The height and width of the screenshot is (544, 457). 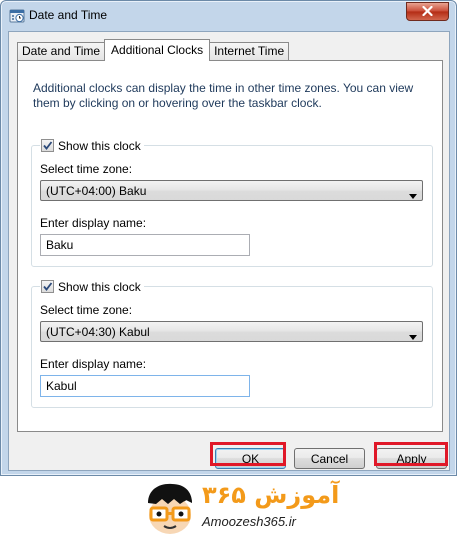 What do you see at coordinates (93, 364) in the screenshot?
I see `clock2-display-name-label: Enter display name:` at bounding box center [93, 364].